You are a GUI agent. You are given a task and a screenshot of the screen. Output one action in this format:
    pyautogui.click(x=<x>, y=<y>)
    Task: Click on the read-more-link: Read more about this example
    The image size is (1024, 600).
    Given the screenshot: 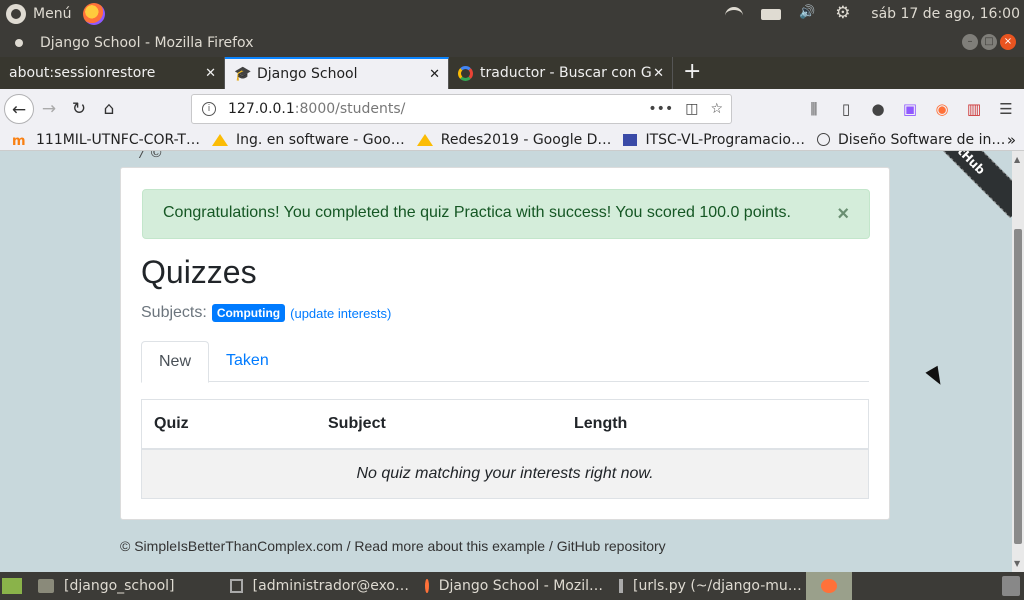 What is the action you would take?
    pyautogui.click(x=449, y=546)
    